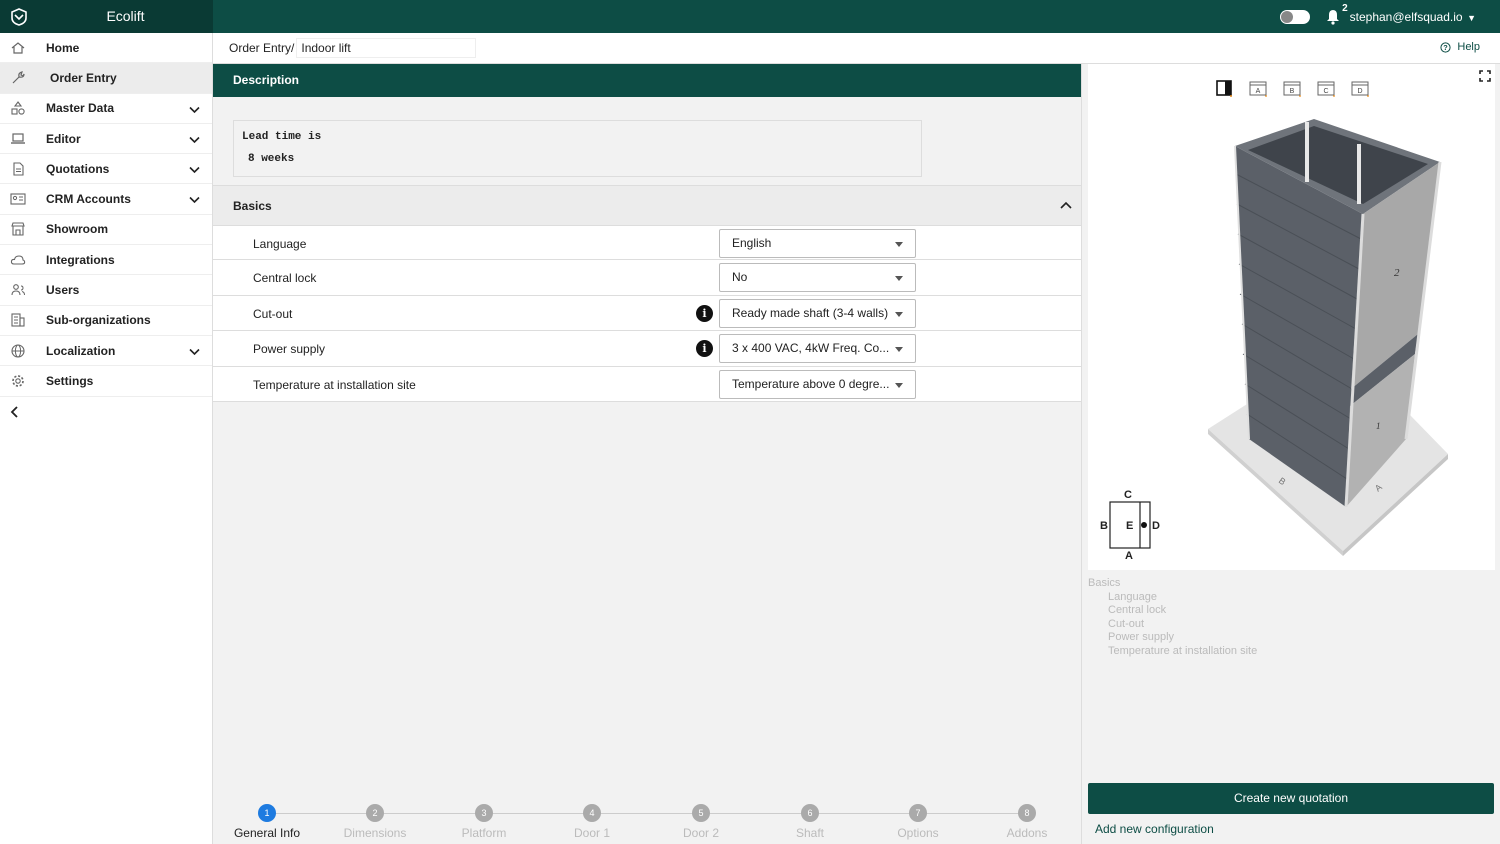 This screenshot has height=844, width=1500. What do you see at coordinates (273, 313) in the screenshot?
I see `field-label: Cut-out` at bounding box center [273, 313].